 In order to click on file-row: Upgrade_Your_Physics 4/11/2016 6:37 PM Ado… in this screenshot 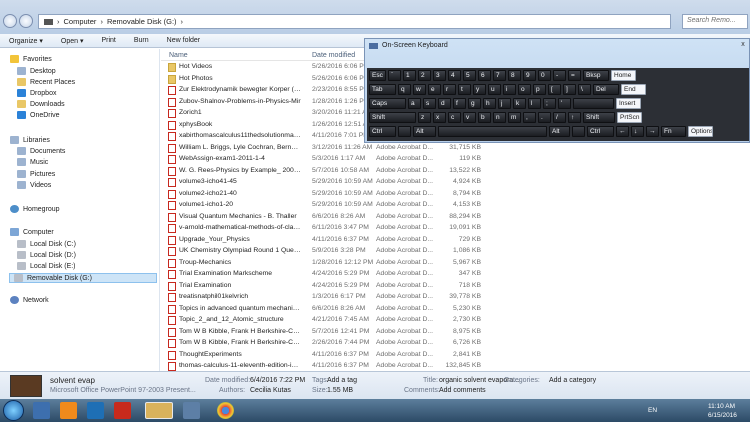, I will do `click(455, 241)`.